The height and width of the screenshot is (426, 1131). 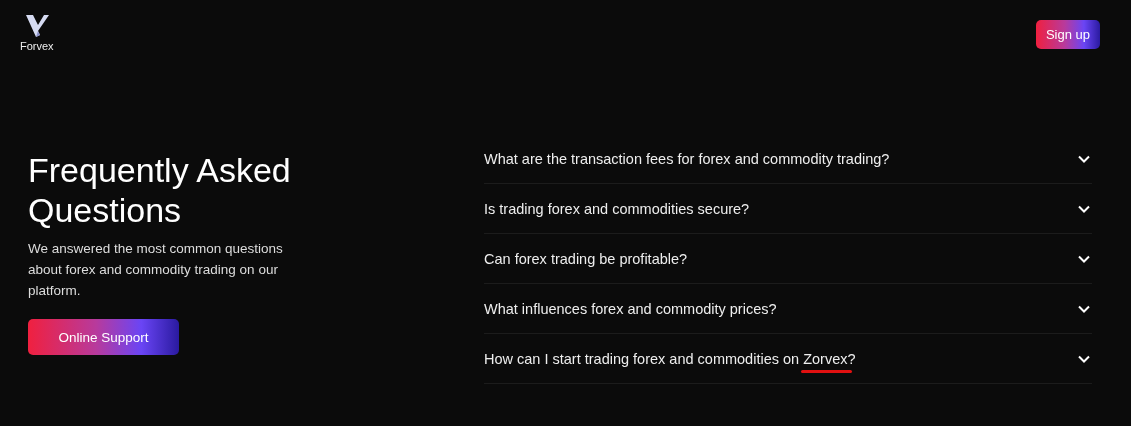 What do you see at coordinates (36, 25) in the screenshot?
I see `logo-icon` at bounding box center [36, 25].